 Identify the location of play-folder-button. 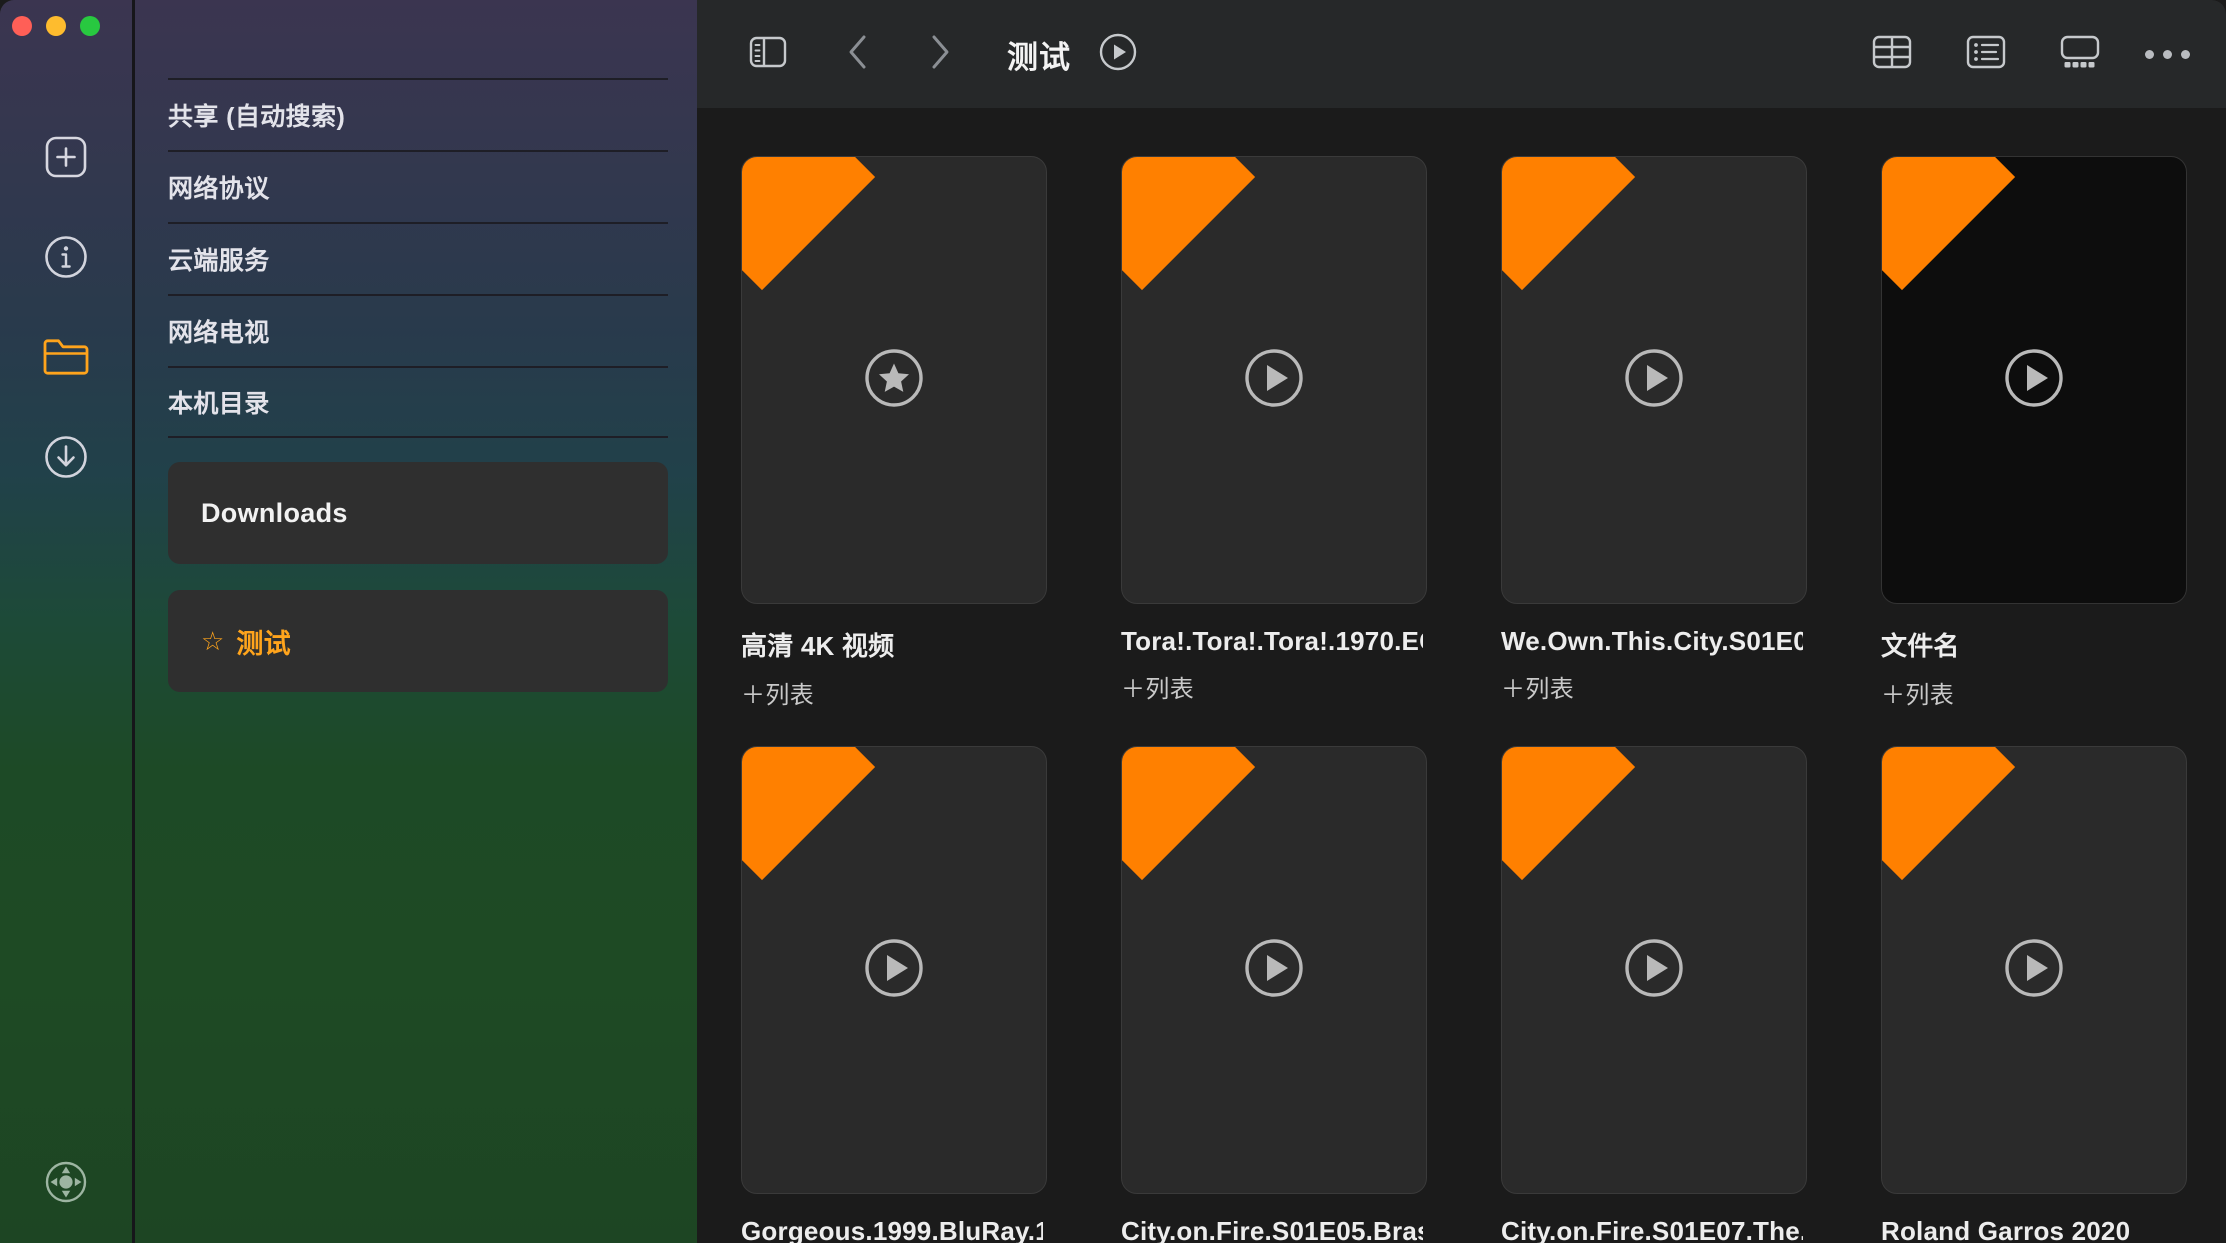
(1118, 54).